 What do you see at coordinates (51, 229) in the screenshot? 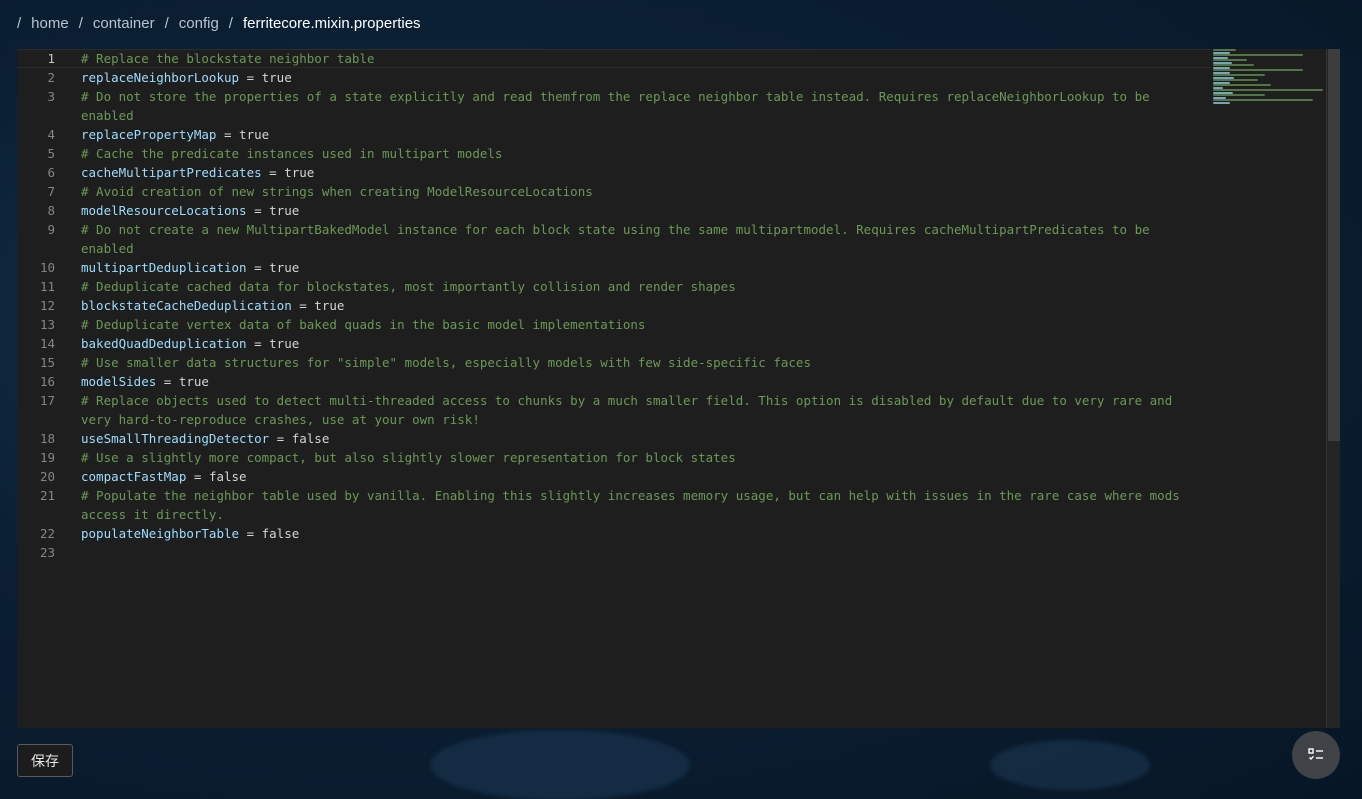
I see `line-number: 9` at bounding box center [51, 229].